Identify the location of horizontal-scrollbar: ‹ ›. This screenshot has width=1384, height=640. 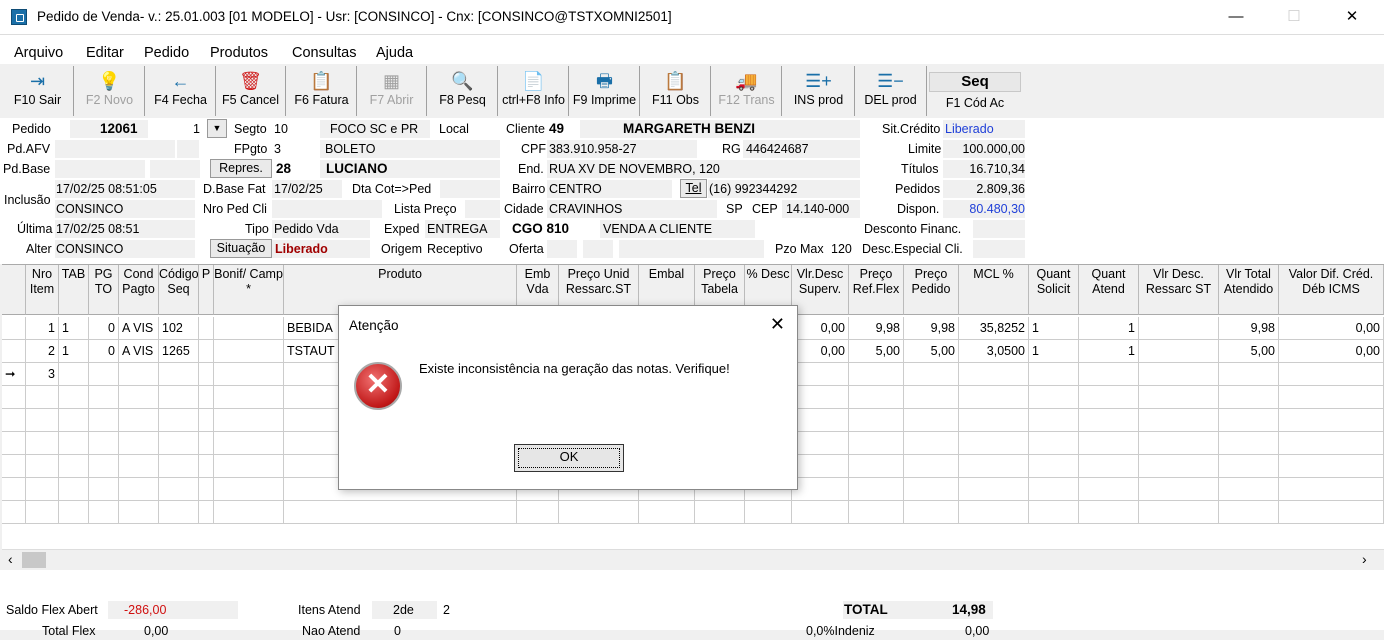
(693, 559).